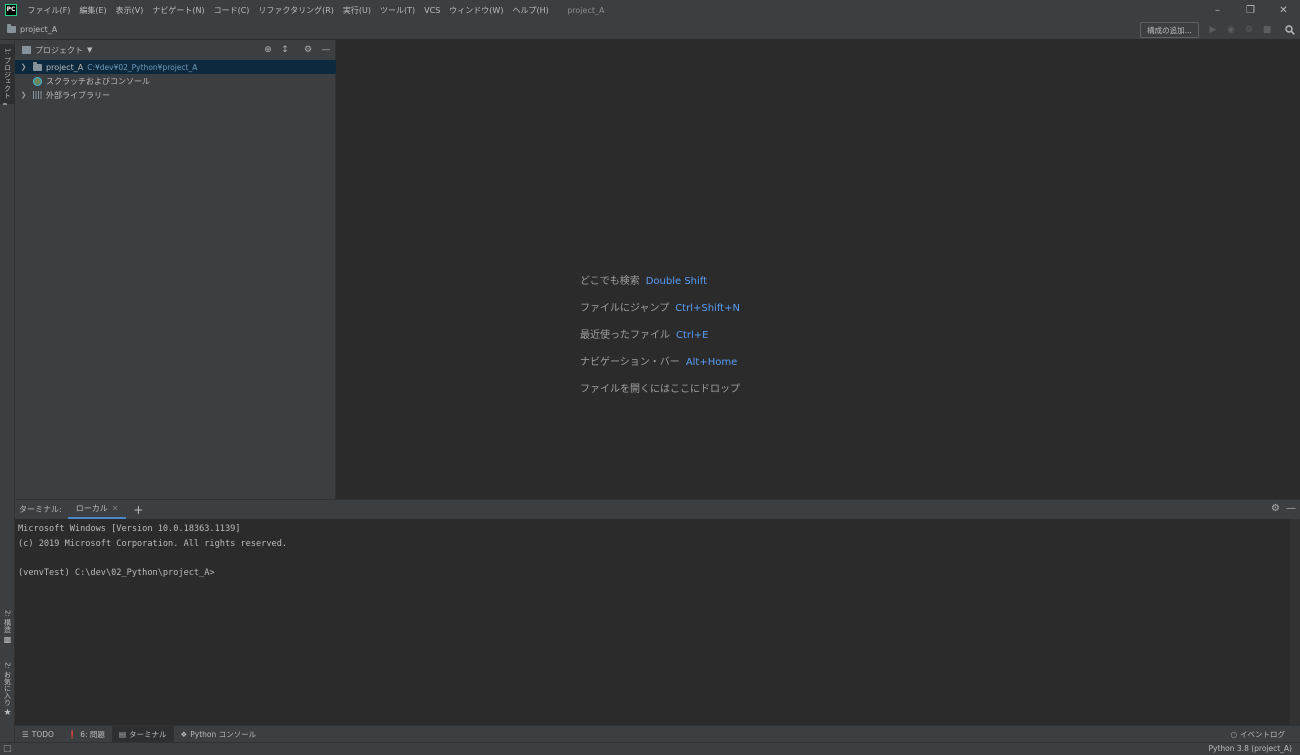 The image size is (1300, 755). I want to click on debug-icon: ◉, so click(1231, 30).